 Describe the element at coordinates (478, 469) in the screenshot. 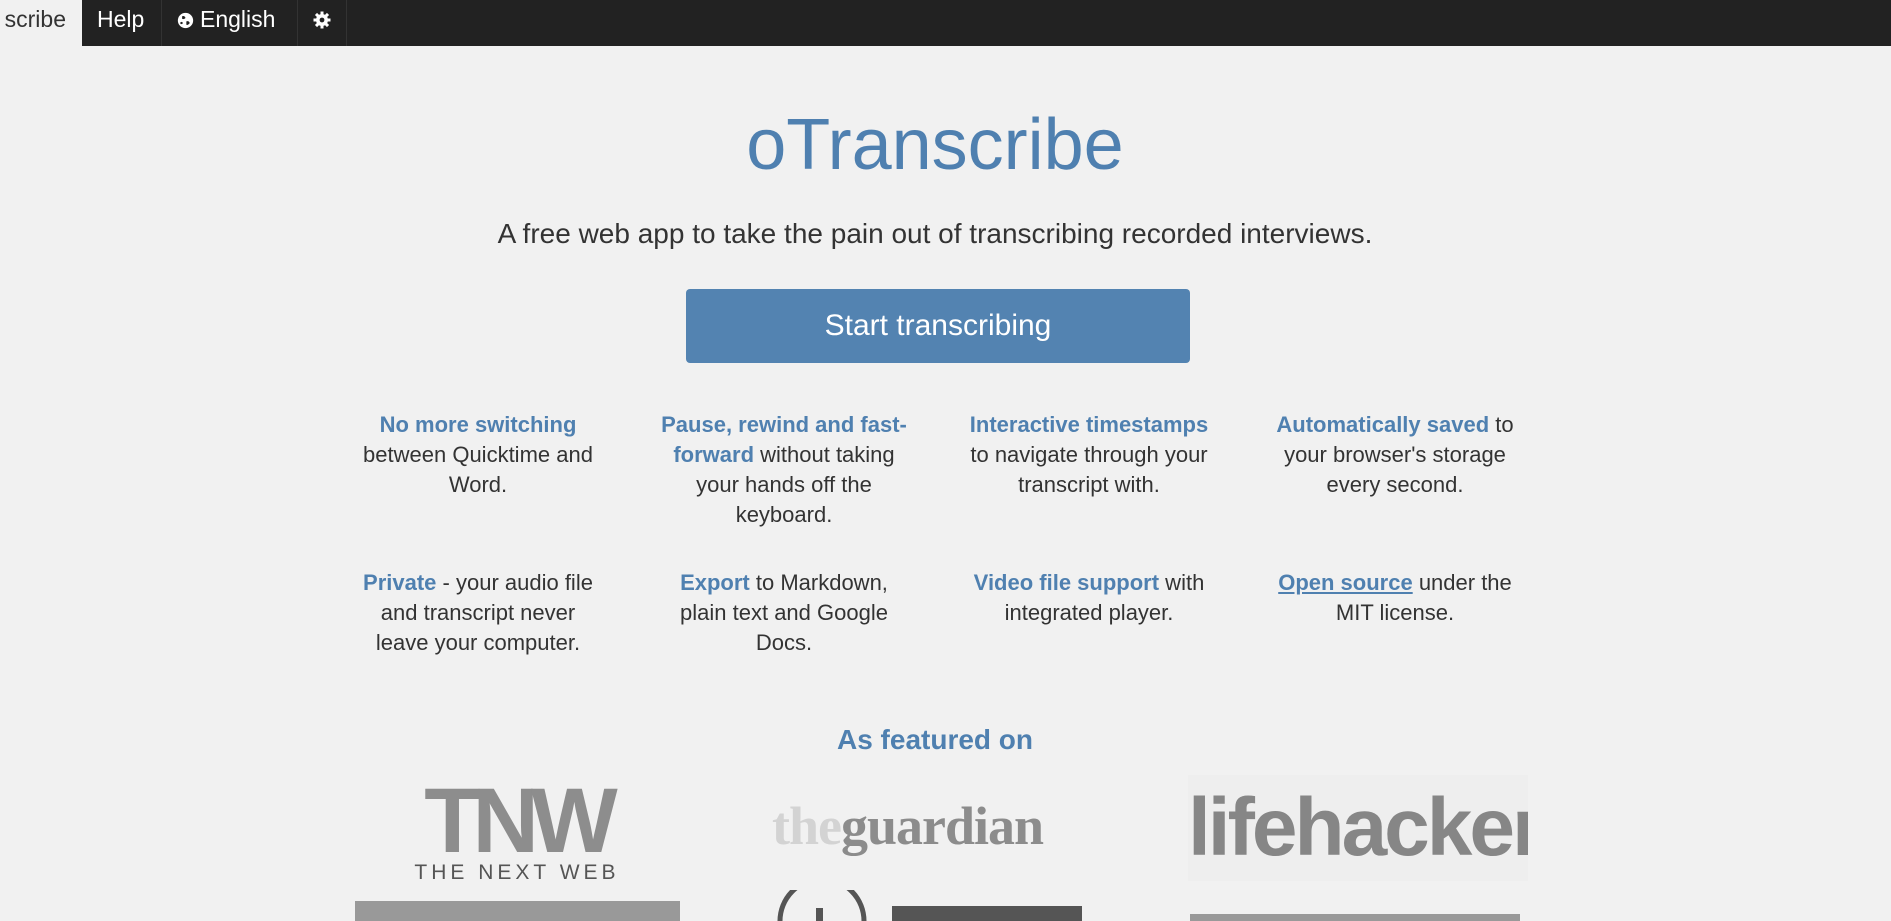

I see `feature-text: between Quicktime and Word.` at that location.